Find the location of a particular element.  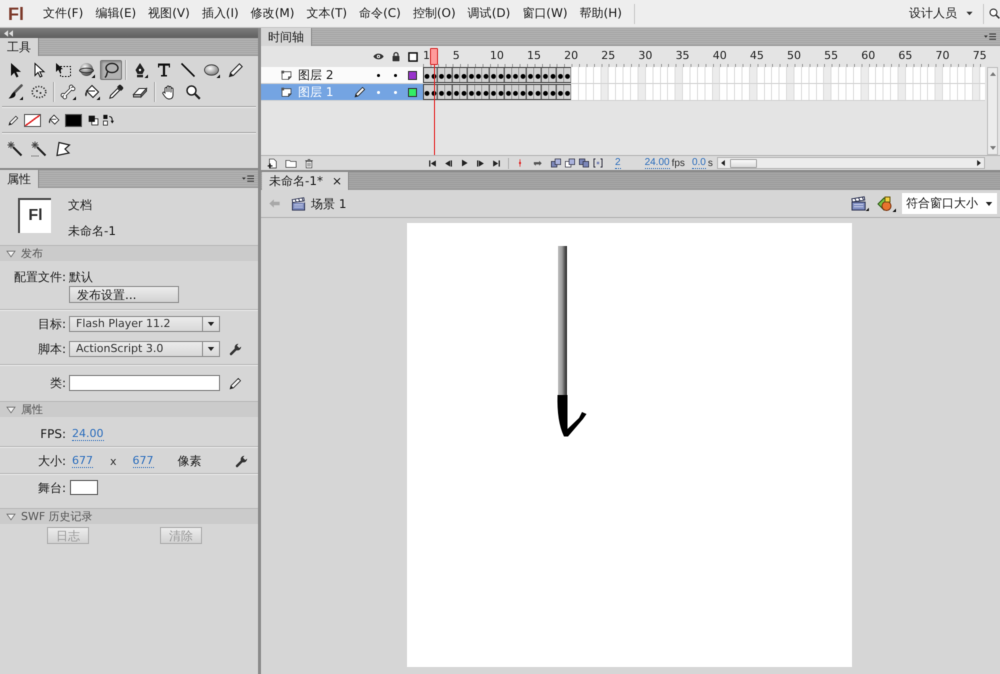

zoom-dropdown: 符合窗口大小 is located at coordinates (949, 203).